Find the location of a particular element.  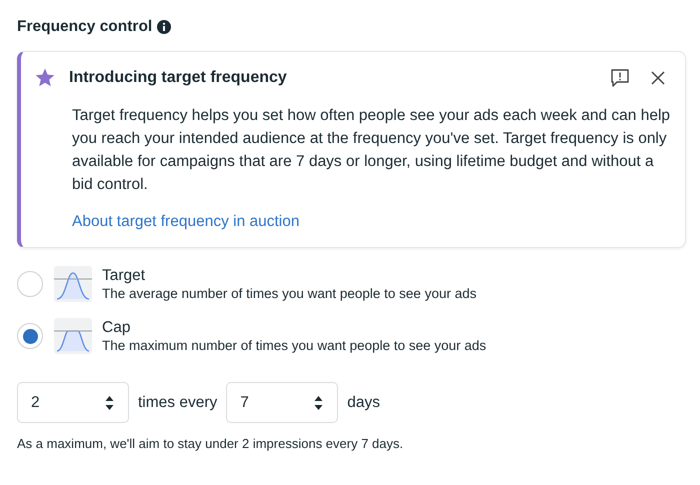

feedback-icon is located at coordinates (620, 77).